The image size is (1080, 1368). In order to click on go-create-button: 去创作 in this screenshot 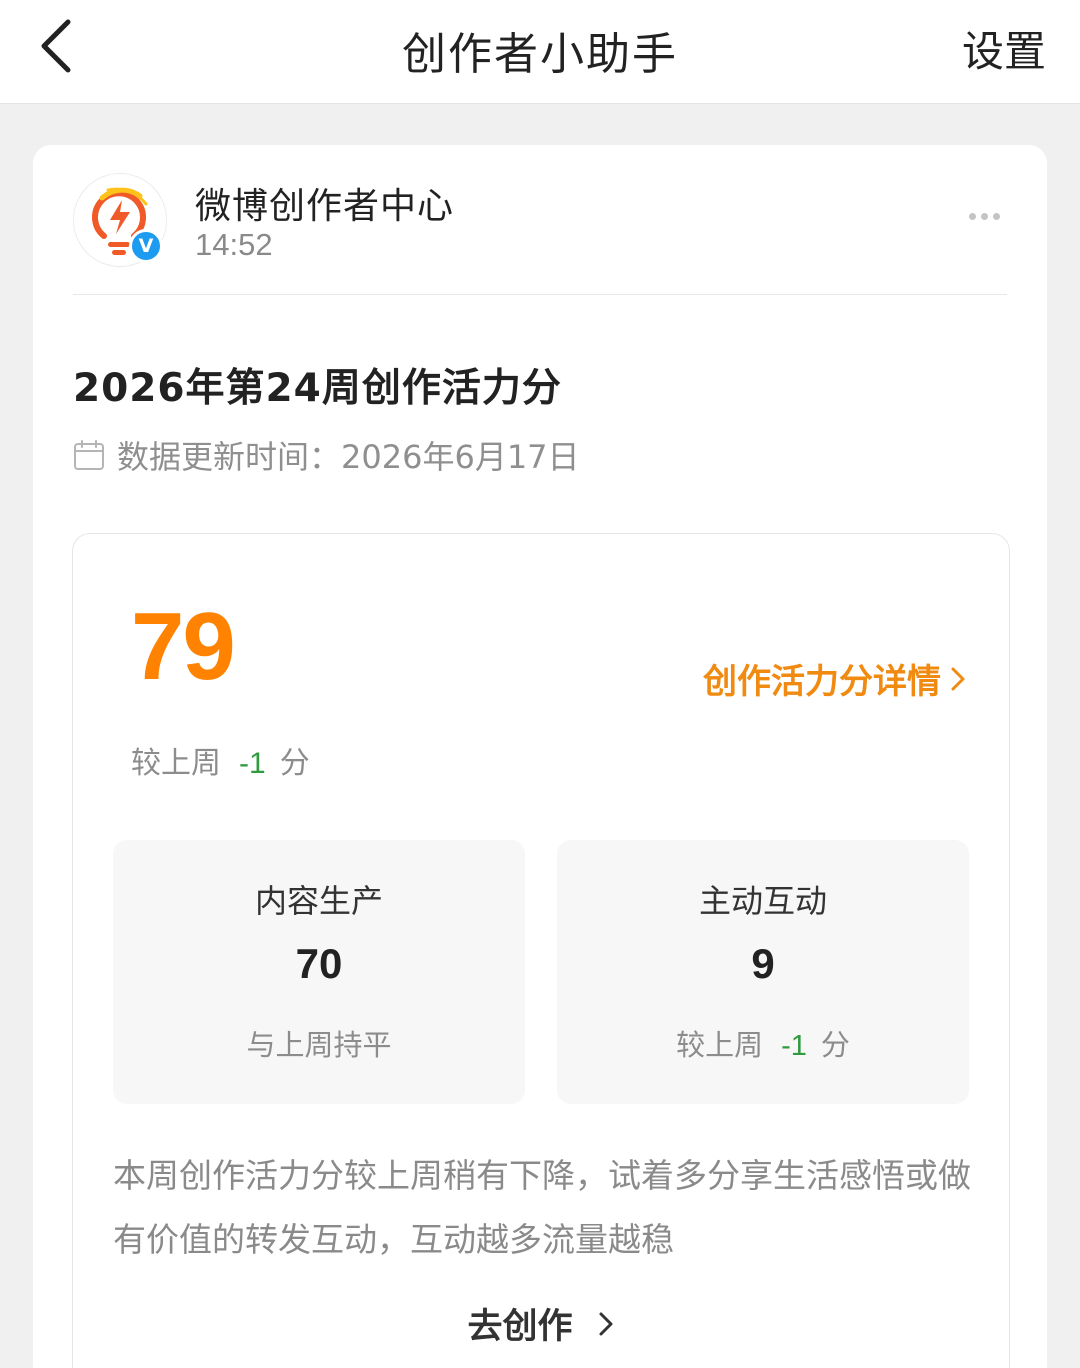, I will do `click(541, 1323)`.